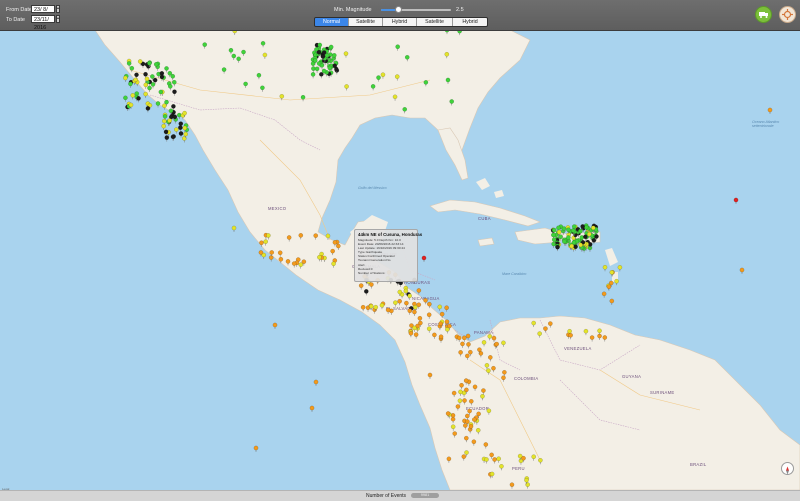  I want to click on settings-button, so click(787, 14).